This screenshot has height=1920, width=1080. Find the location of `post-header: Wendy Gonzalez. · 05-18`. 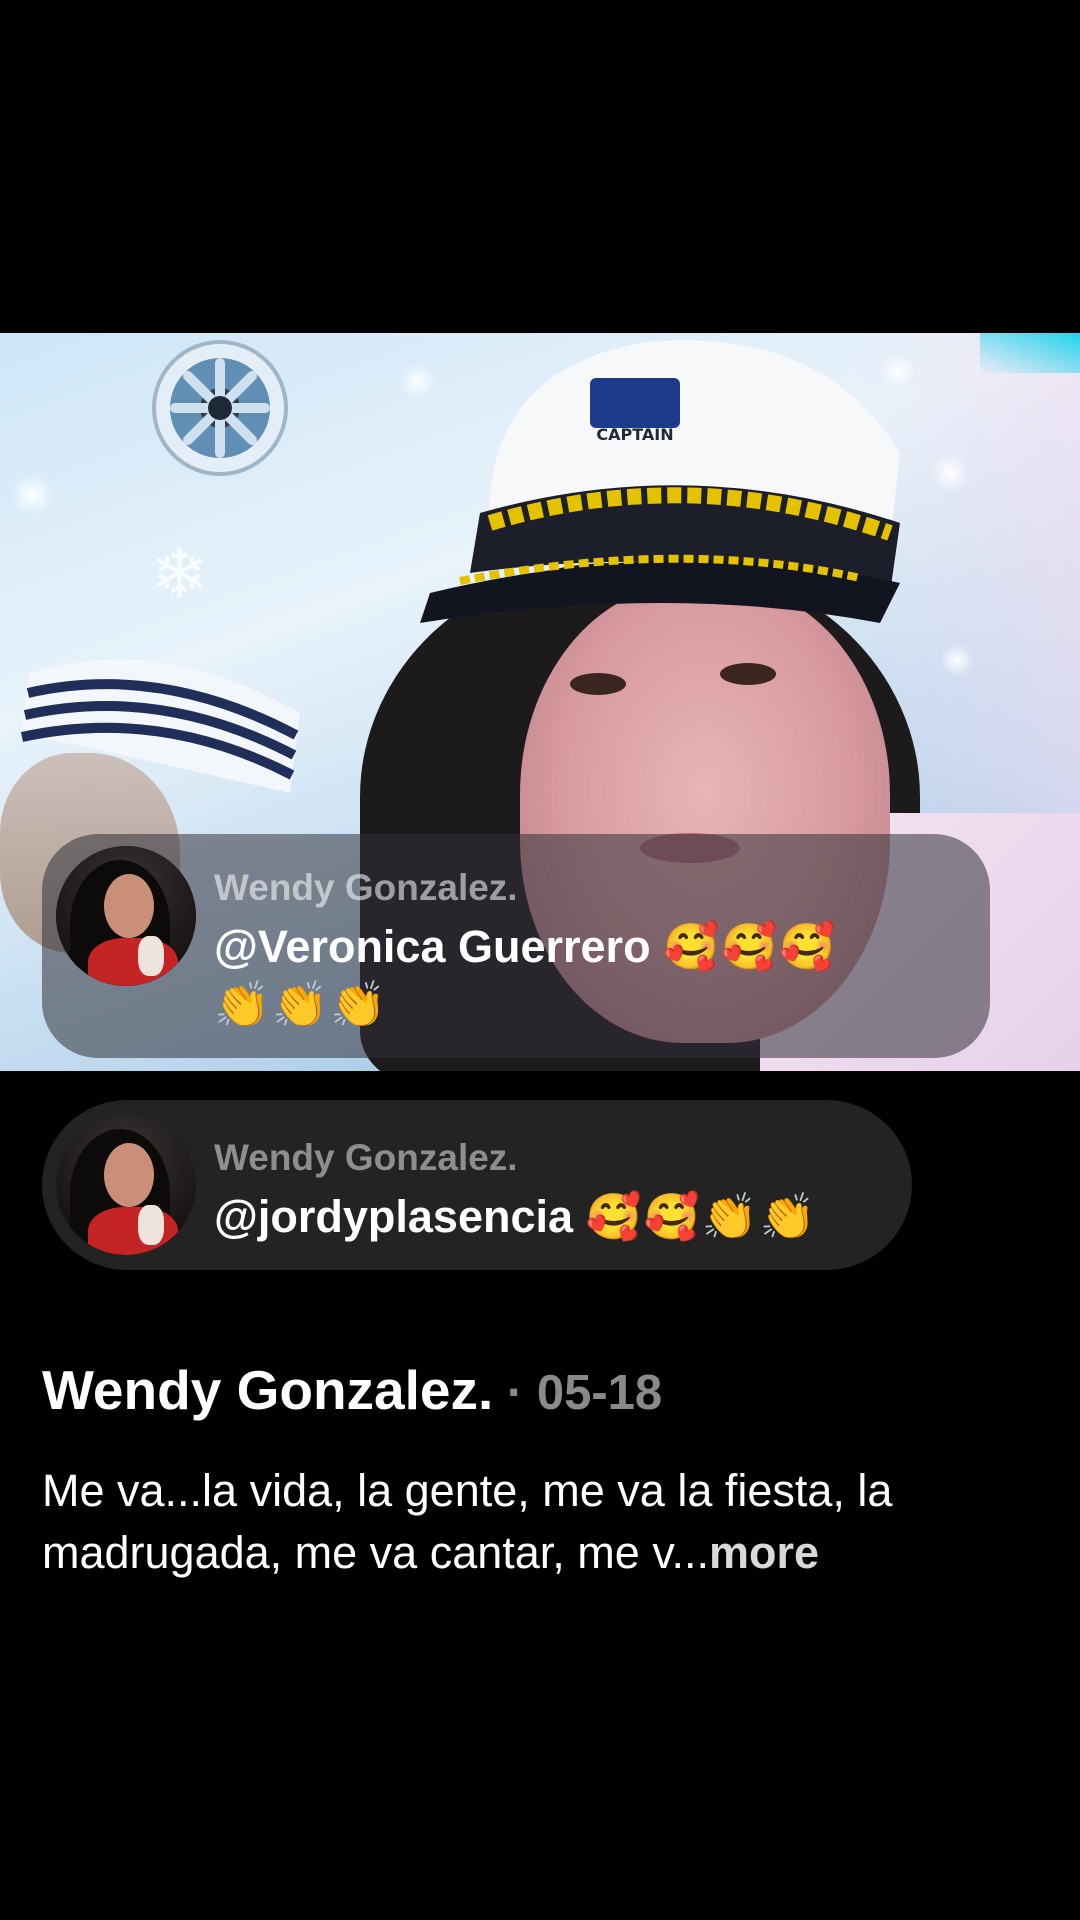

post-header: Wendy Gonzalez. · 05-18 is located at coordinates (352, 1390).